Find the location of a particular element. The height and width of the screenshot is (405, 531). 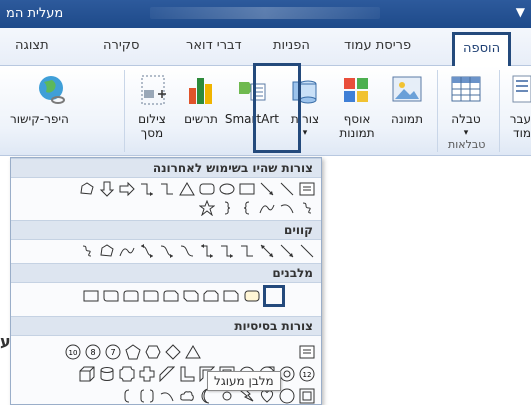

number-12-shape: 12 is located at coordinates (307, 374).